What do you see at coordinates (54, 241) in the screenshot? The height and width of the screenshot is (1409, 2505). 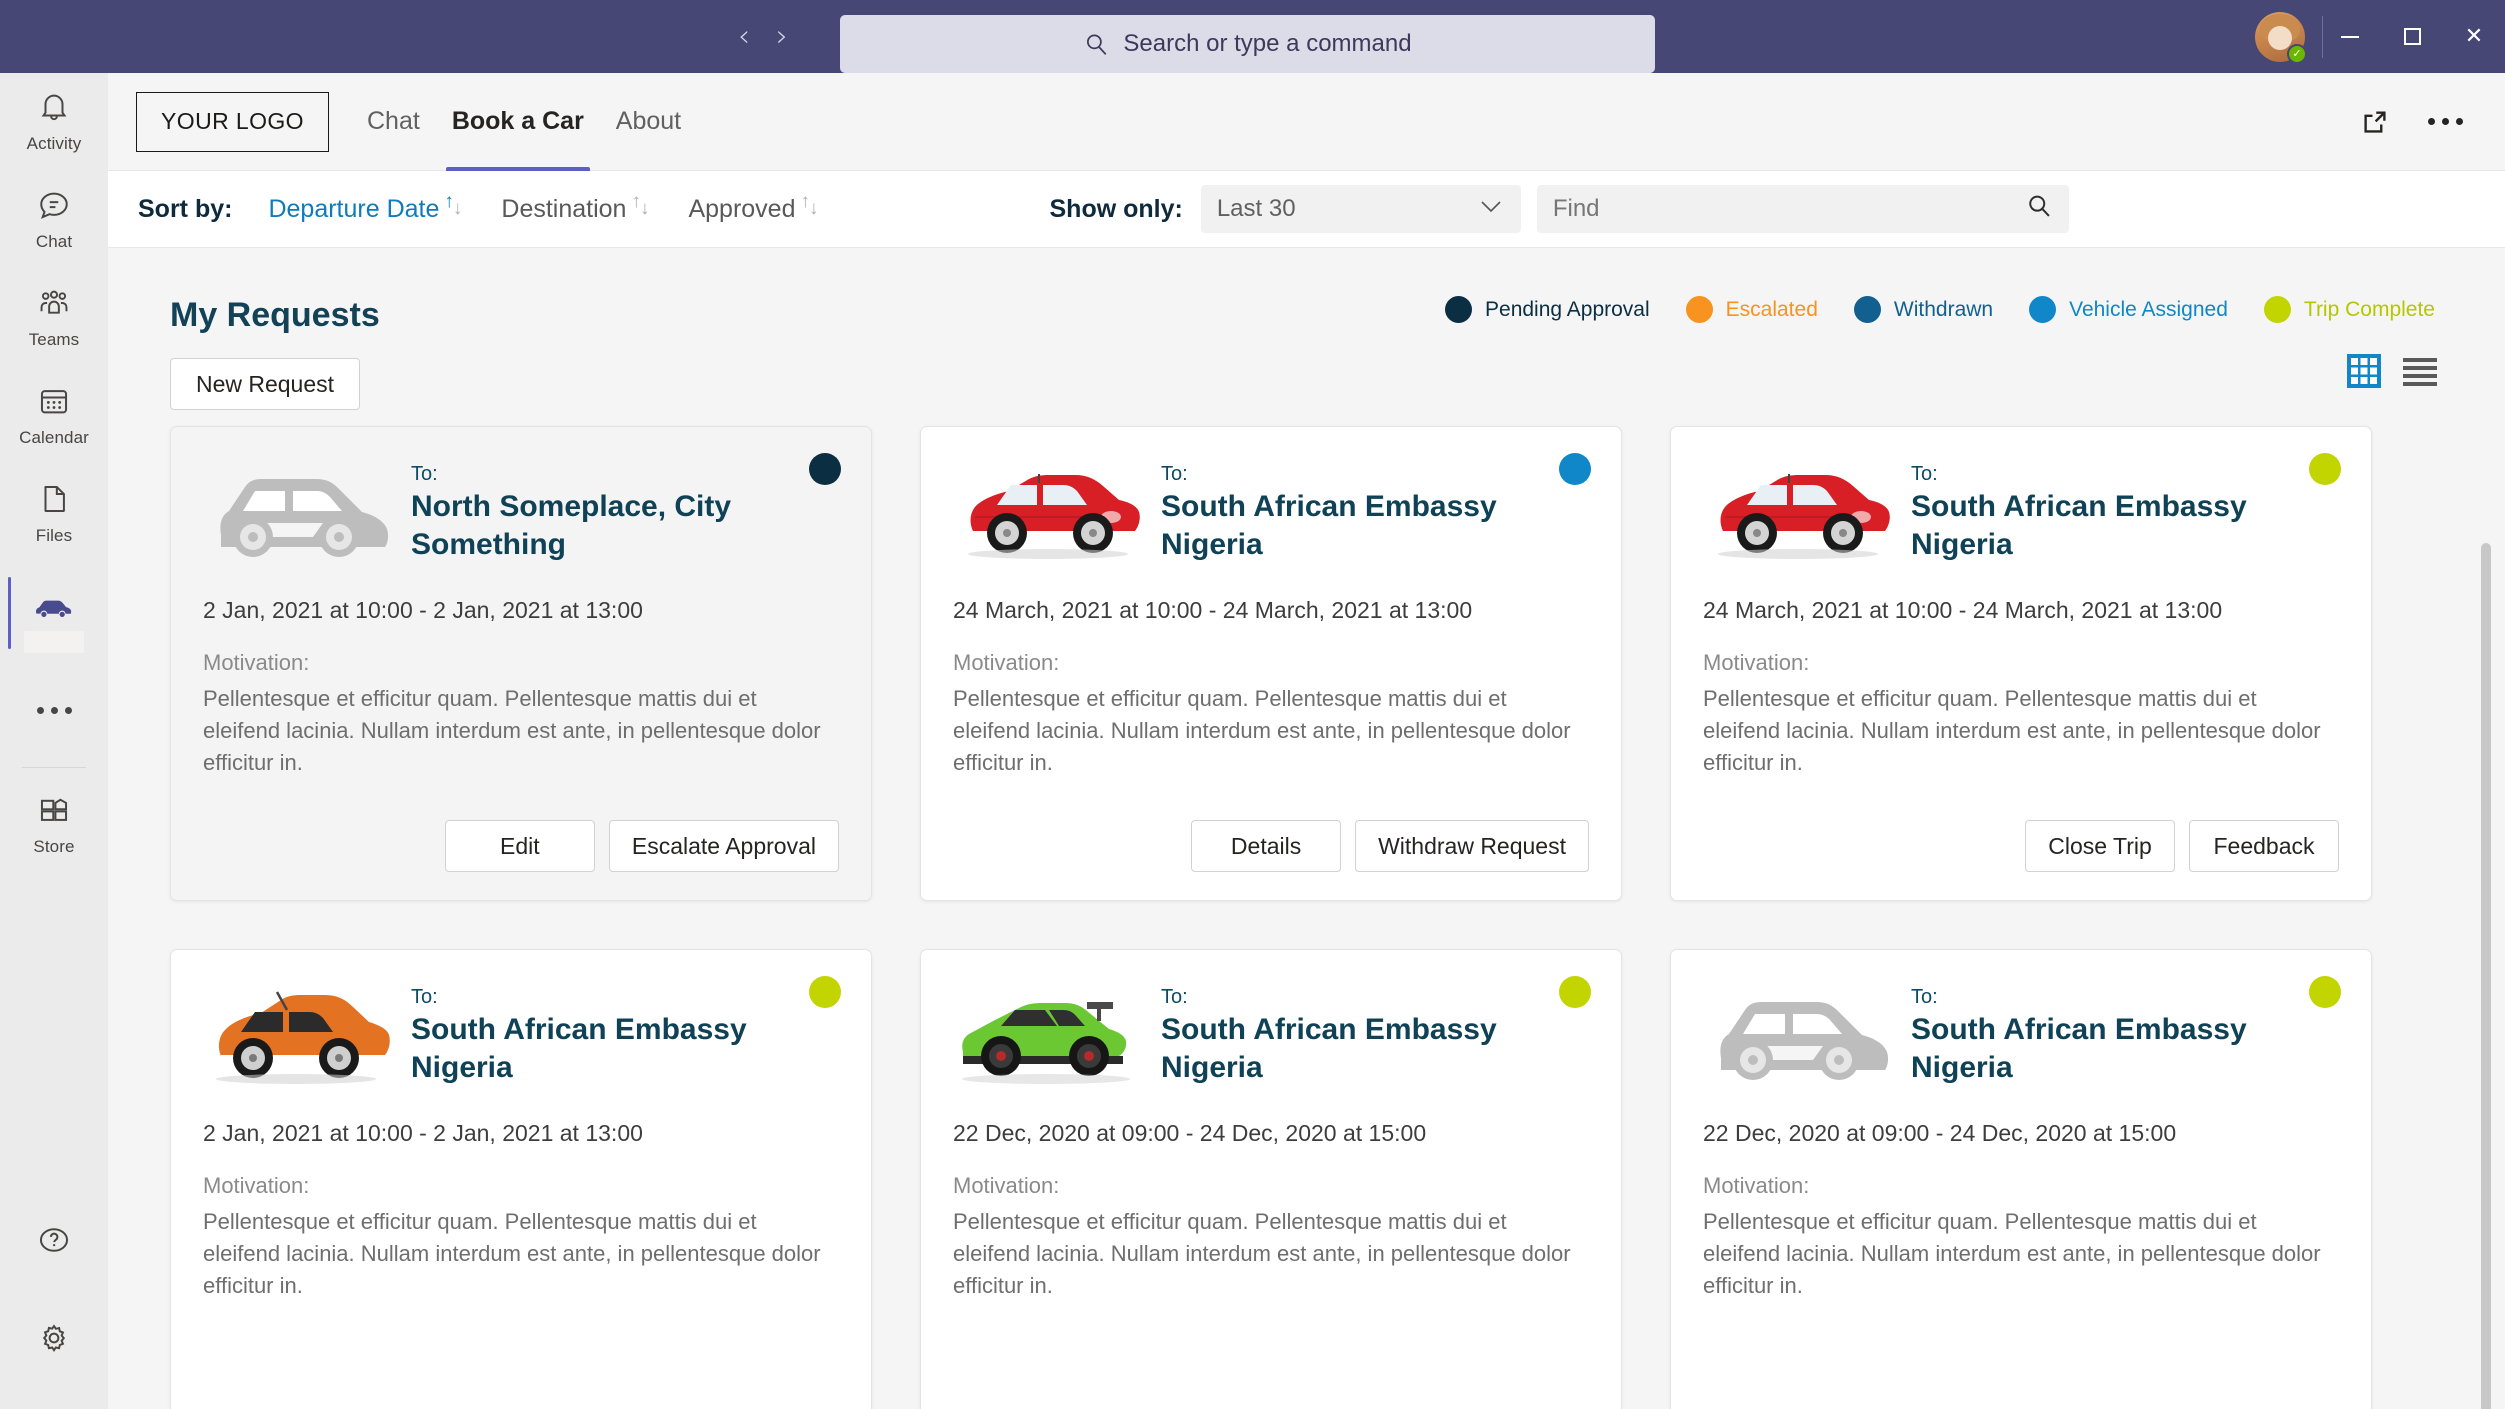 I see `sidebar-item-label: Chat` at bounding box center [54, 241].